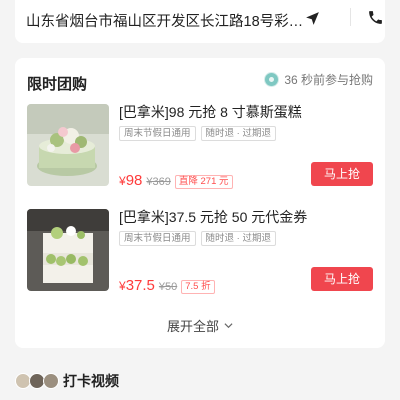 This screenshot has height=400, width=400. Describe the element at coordinates (375, 17) in the screenshot. I see `phone-icon` at that location.